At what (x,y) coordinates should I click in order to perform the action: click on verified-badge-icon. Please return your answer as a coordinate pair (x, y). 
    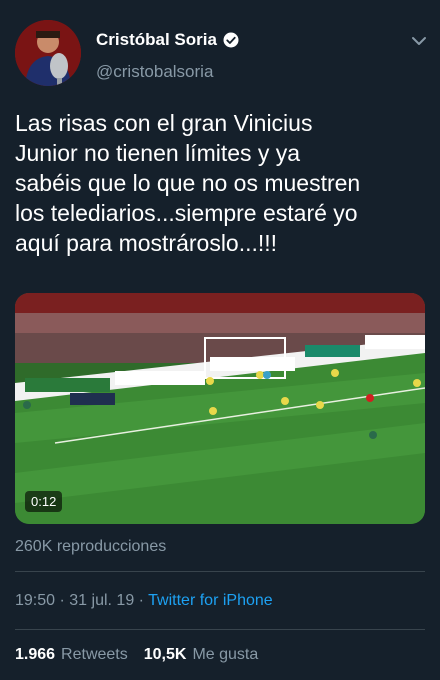
    Looking at the image, I should click on (231, 40).